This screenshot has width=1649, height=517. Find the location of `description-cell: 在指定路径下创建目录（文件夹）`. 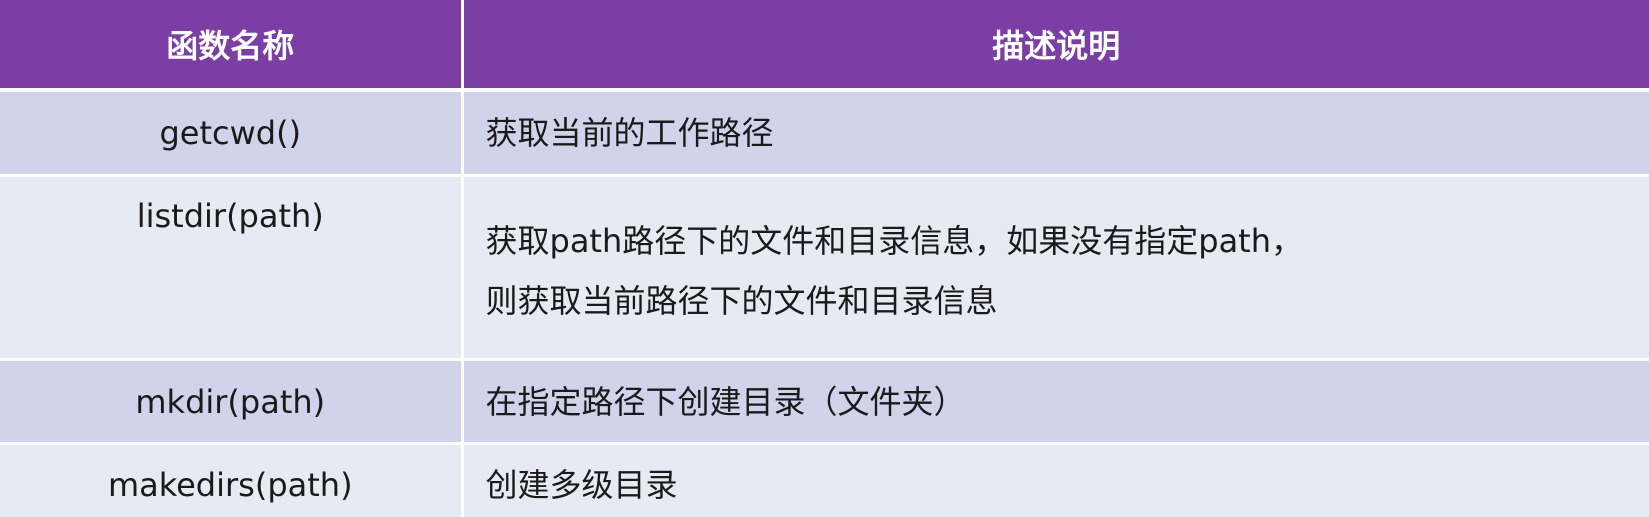

description-cell: 在指定路径下创建目录（文件夹） is located at coordinates (1055, 402).